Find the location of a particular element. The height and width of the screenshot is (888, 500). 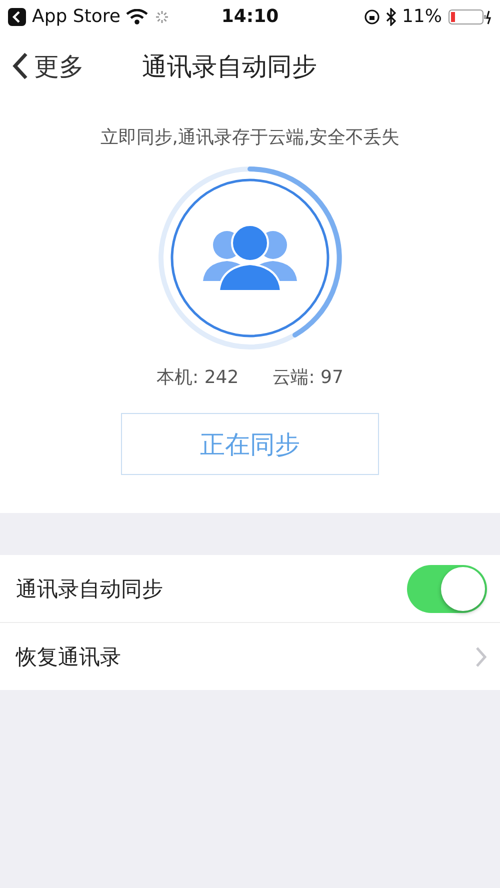

setting-label: 通讯录自动同步 is located at coordinates (90, 589).